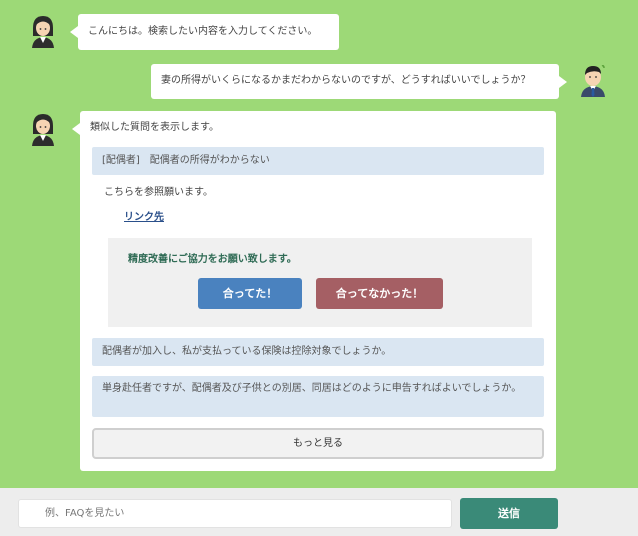  Describe the element at coordinates (318, 161) in the screenshot. I see `suggested-question-top: [配偶者] 配偶者の所得がわからない` at that location.